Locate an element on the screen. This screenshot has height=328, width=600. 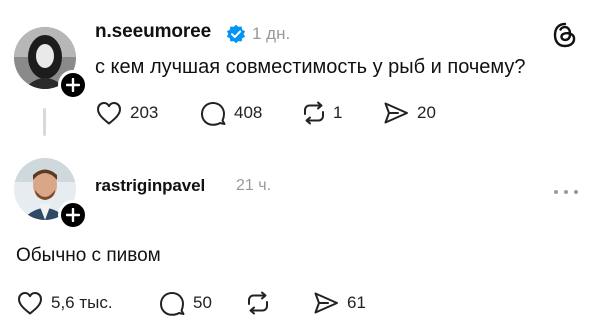
post-repost-button: 1 is located at coordinates (320, 113).